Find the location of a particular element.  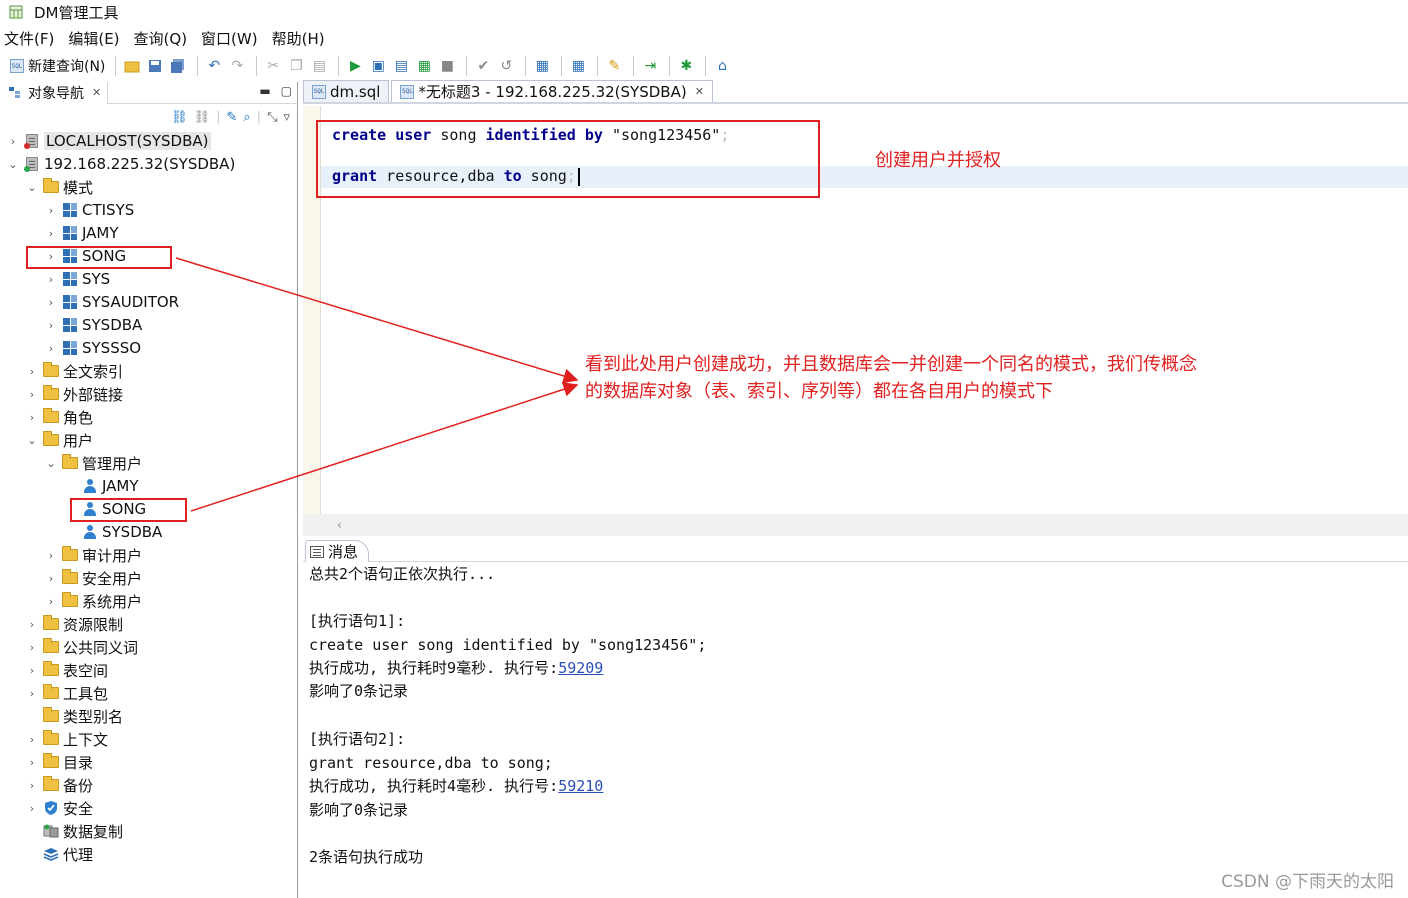

tree-node-users: ⌄ 用户 is located at coordinates (59, 440).